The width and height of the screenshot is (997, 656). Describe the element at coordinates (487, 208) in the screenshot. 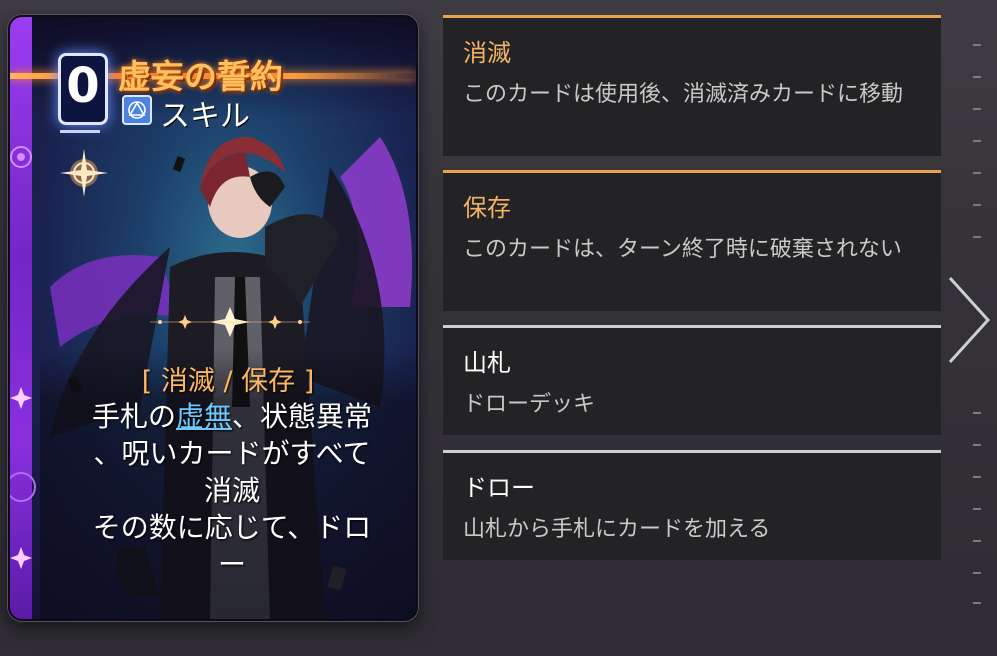

I see `keyword-title: 保存` at that location.